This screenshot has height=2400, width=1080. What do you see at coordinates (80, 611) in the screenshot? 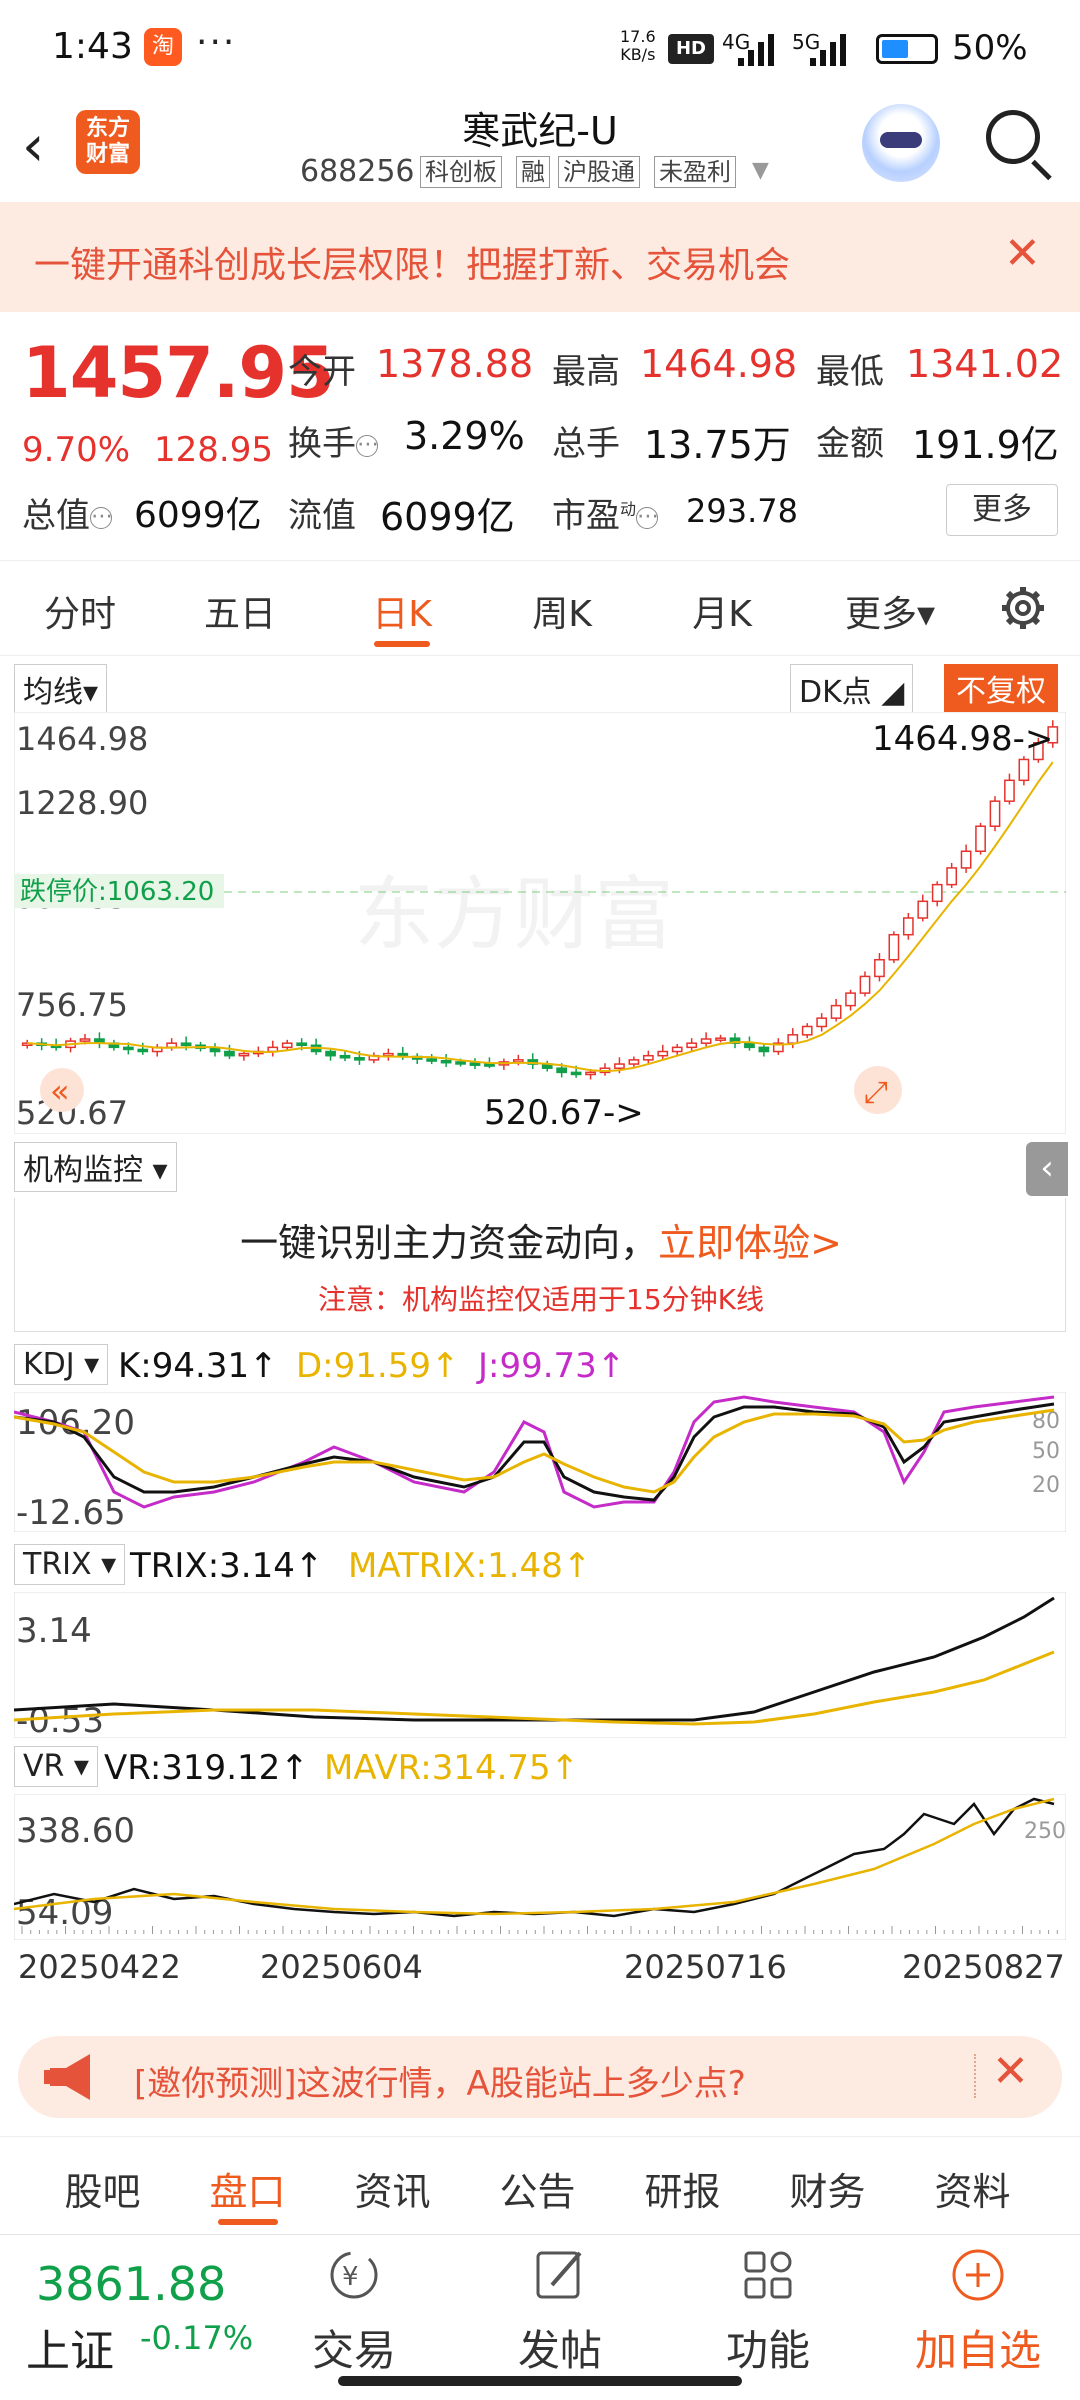
I see `tab-intraday: 分时` at bounding box center [80, 611].